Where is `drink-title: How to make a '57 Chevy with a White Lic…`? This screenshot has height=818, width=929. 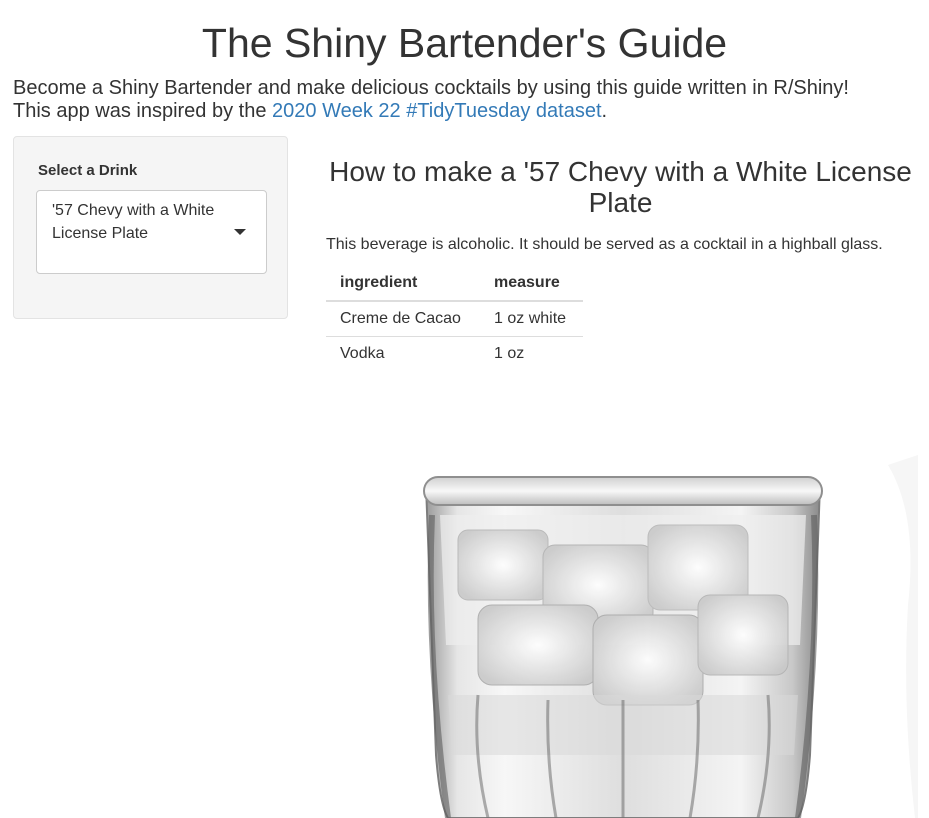 drink-title: How to make a '57 Chevy with a White Lic… is located at coordinates (620, 187).